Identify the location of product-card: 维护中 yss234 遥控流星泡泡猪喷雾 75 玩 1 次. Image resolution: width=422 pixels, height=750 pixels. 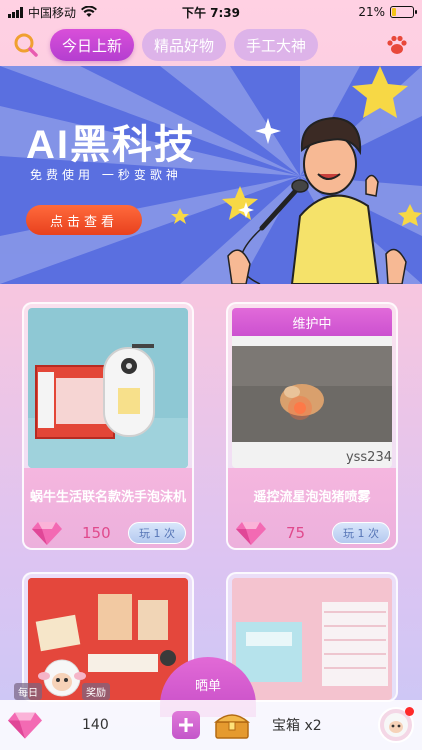
(312, 426).